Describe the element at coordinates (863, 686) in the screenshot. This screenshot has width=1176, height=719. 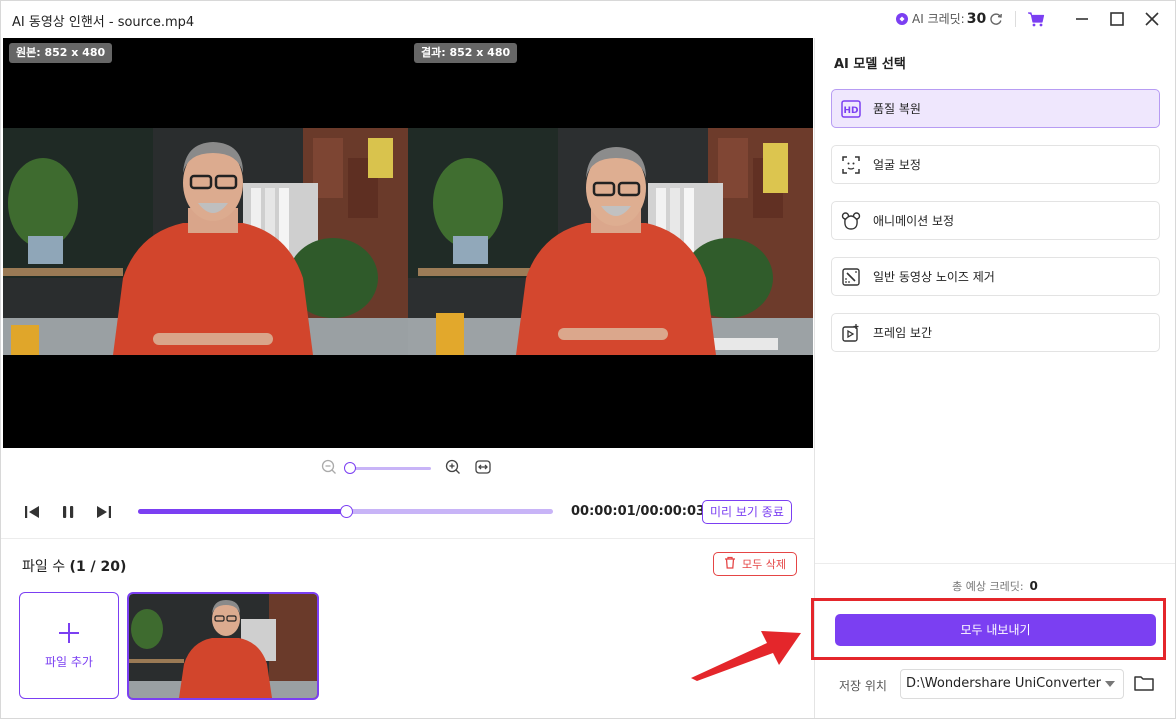
I see `save-location-label: 저장 위치` at that location.